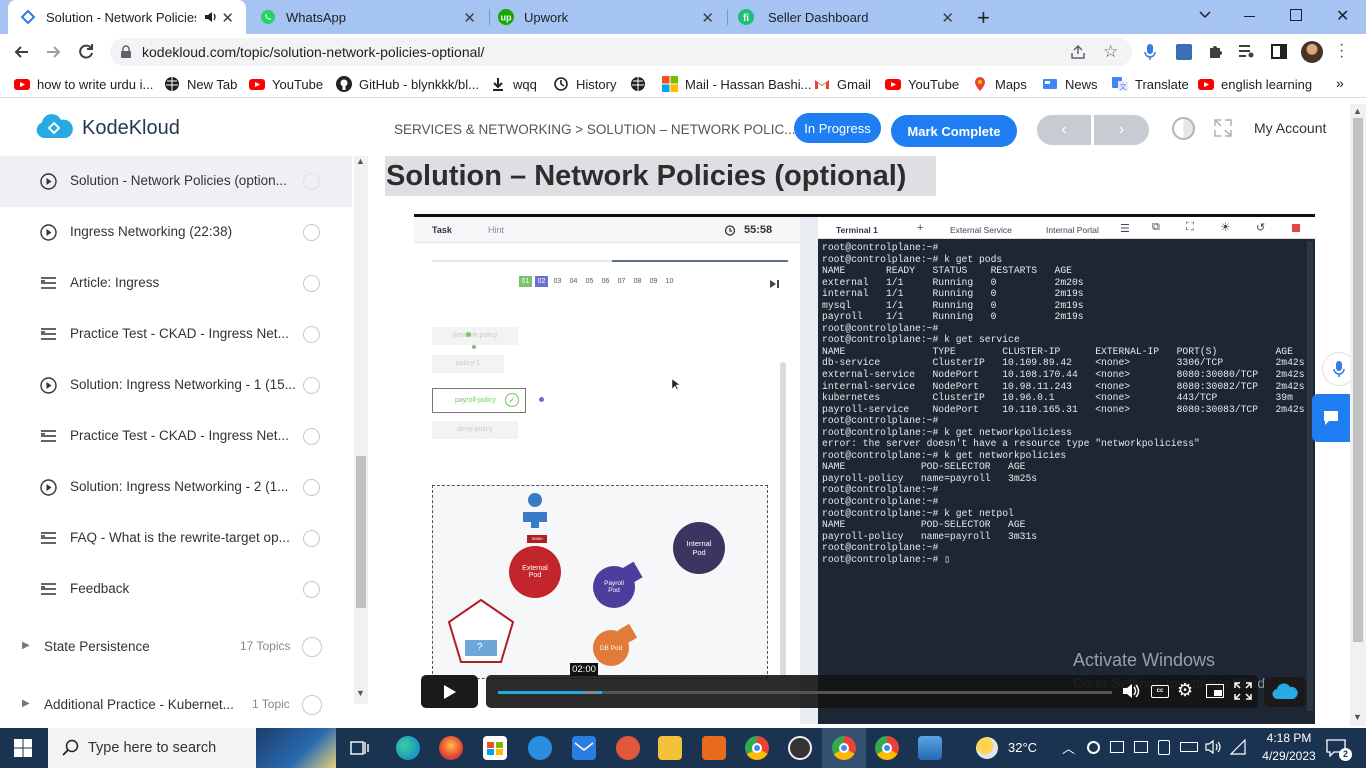 This screenshot has height=768, width=1366. I want to click on download-extension-icon, so click(1184, 52).